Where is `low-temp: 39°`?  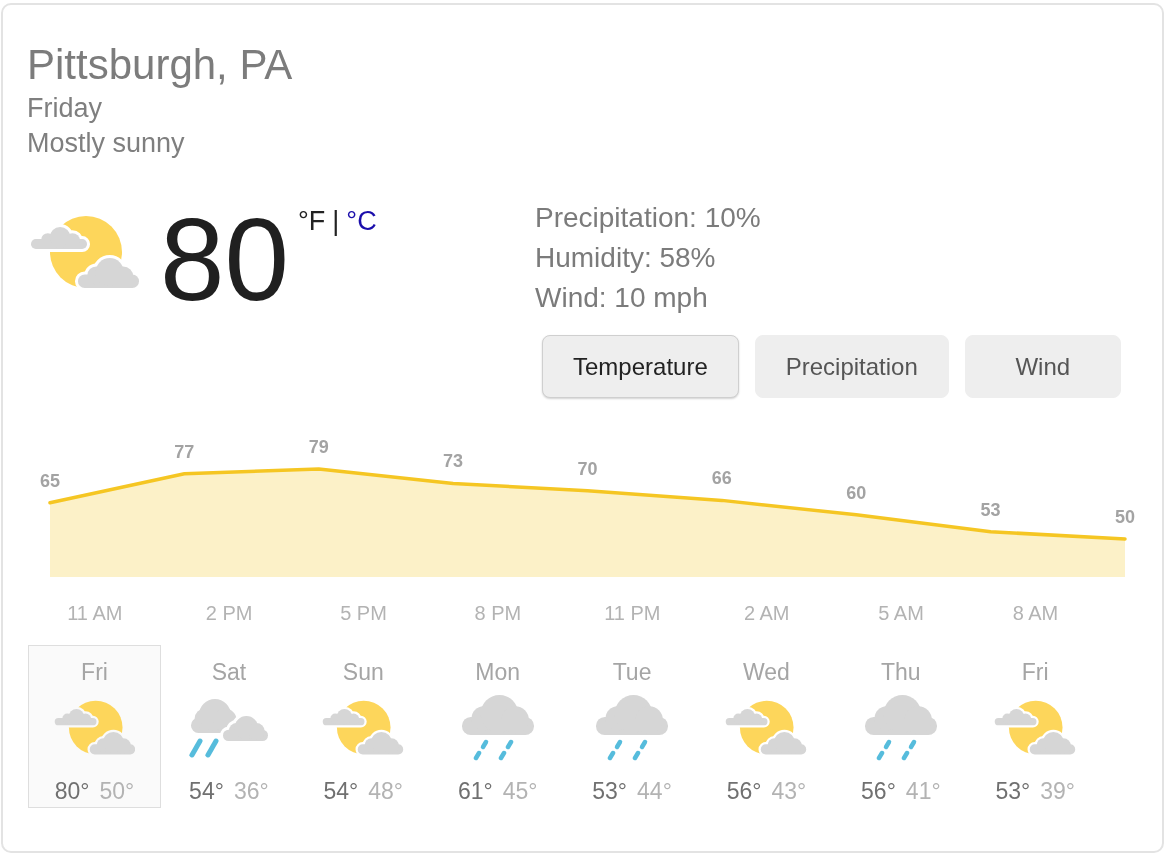
low-temp: 39° is located at coordinates (1057, 791).